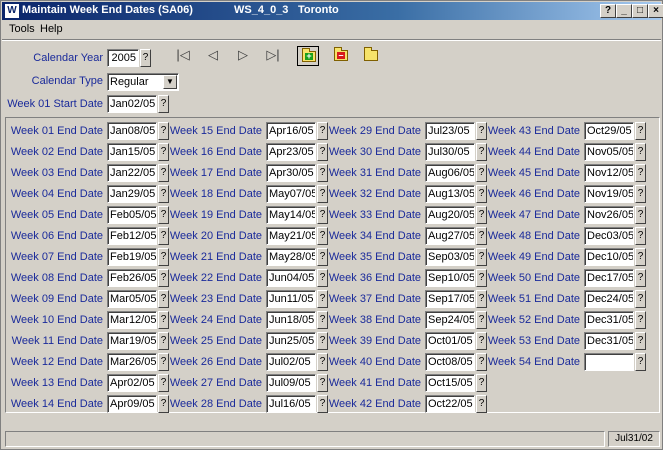 The height and width of the screenshot is (450, 663). What do you see at coordinates (57, 341) in the screenshot?
I see `week-end-label: Week 11 End Date` at bounding box center [57, 341].